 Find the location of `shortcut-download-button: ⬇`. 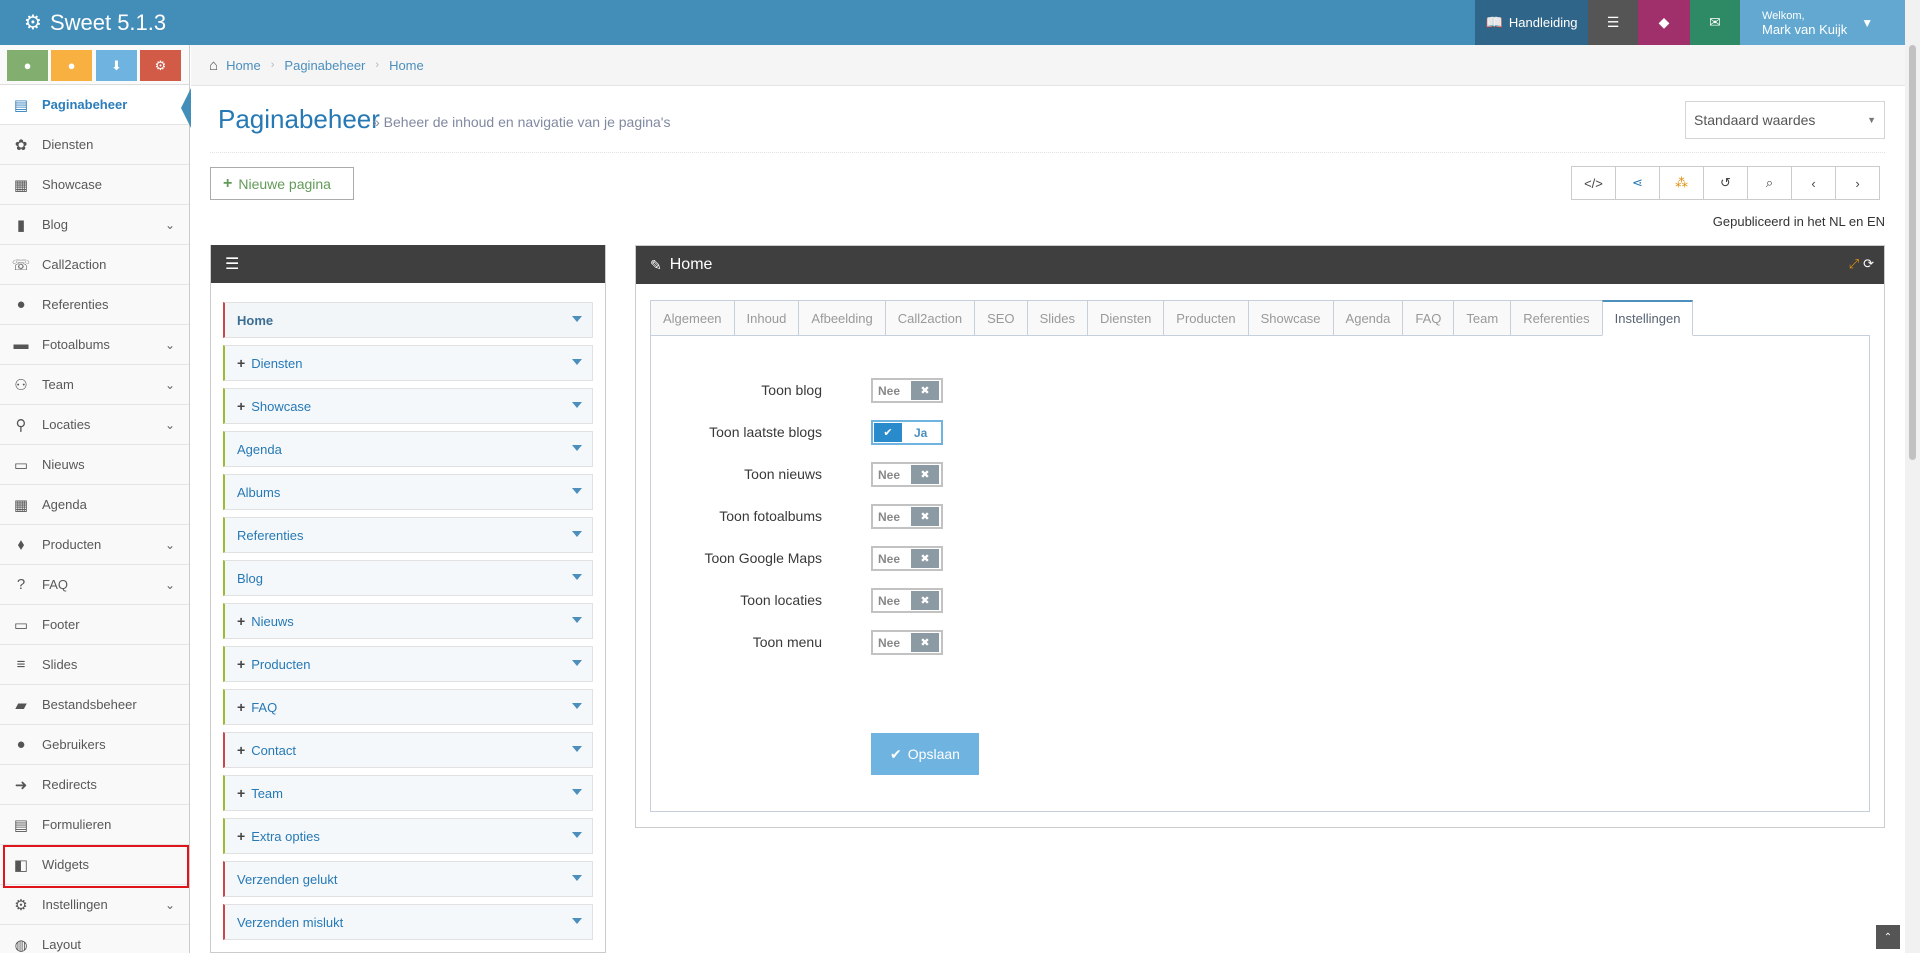

shortcut-download-button: ⬇ is located at coordinates (116, 65).